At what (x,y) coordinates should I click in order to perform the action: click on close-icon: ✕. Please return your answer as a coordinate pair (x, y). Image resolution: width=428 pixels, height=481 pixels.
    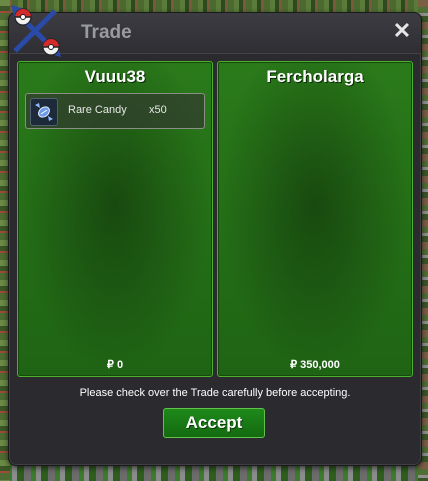
    Looking at the image, I should click on (402, 31).